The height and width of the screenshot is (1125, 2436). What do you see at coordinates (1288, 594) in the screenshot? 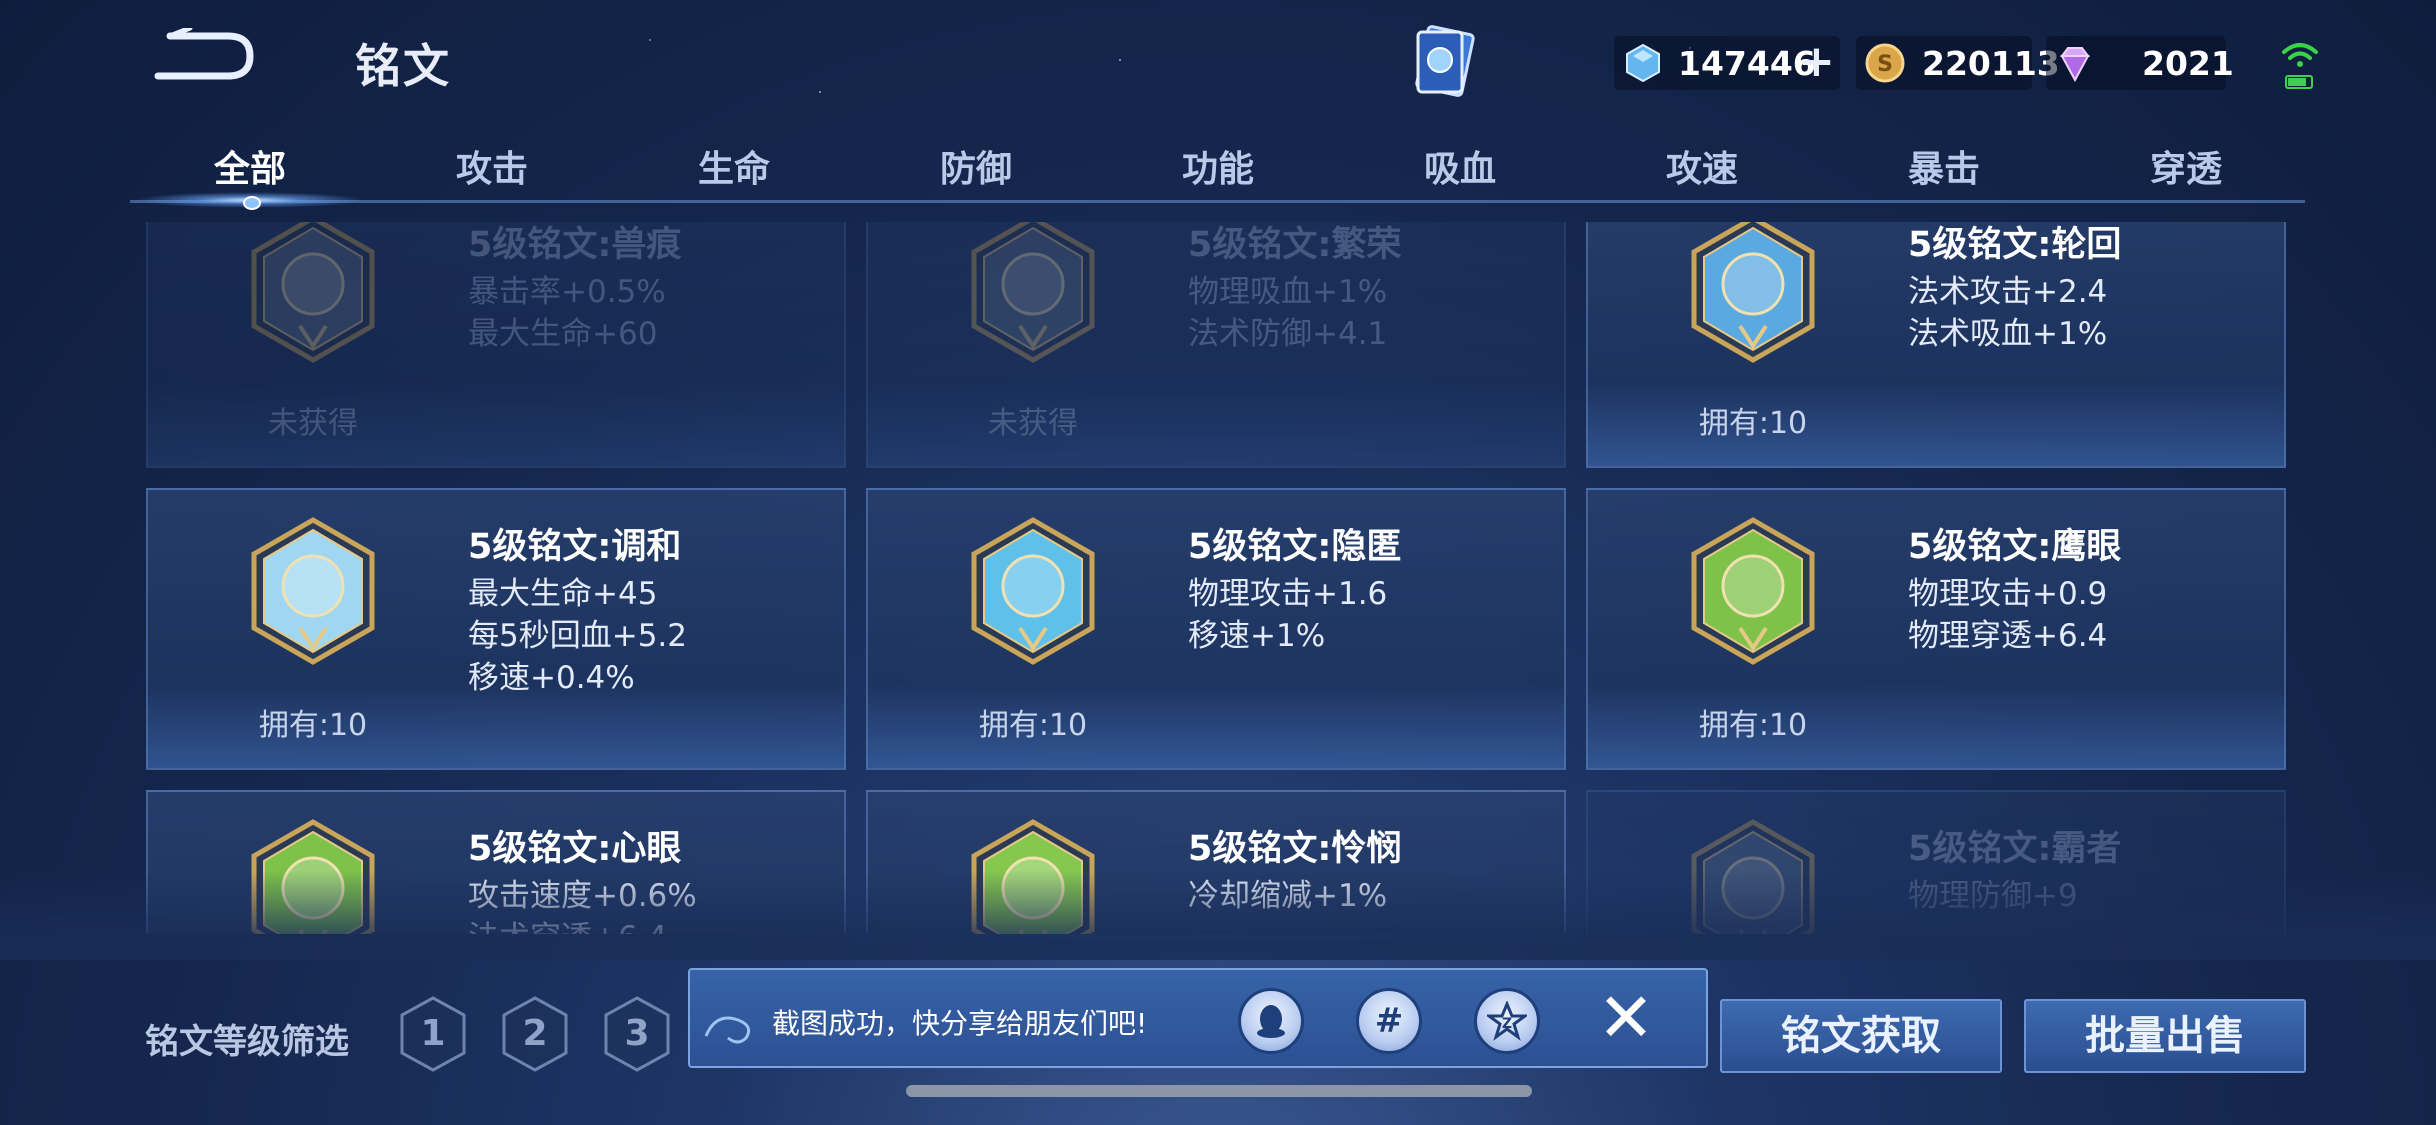
I see `rune-stat: 物理攻击+1.6` at bounding box center [1288, 594].